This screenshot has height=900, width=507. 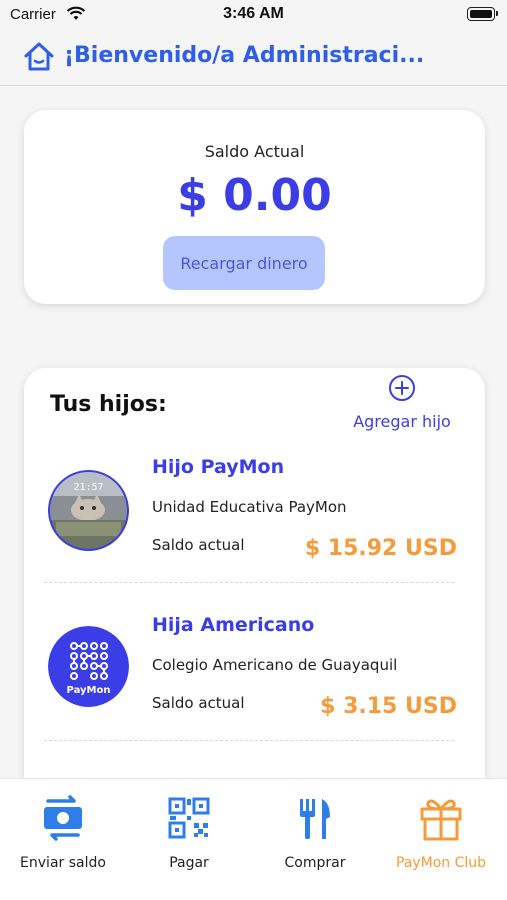 I want to click on clock: 3:46 AM, so click(x=253, y=13).